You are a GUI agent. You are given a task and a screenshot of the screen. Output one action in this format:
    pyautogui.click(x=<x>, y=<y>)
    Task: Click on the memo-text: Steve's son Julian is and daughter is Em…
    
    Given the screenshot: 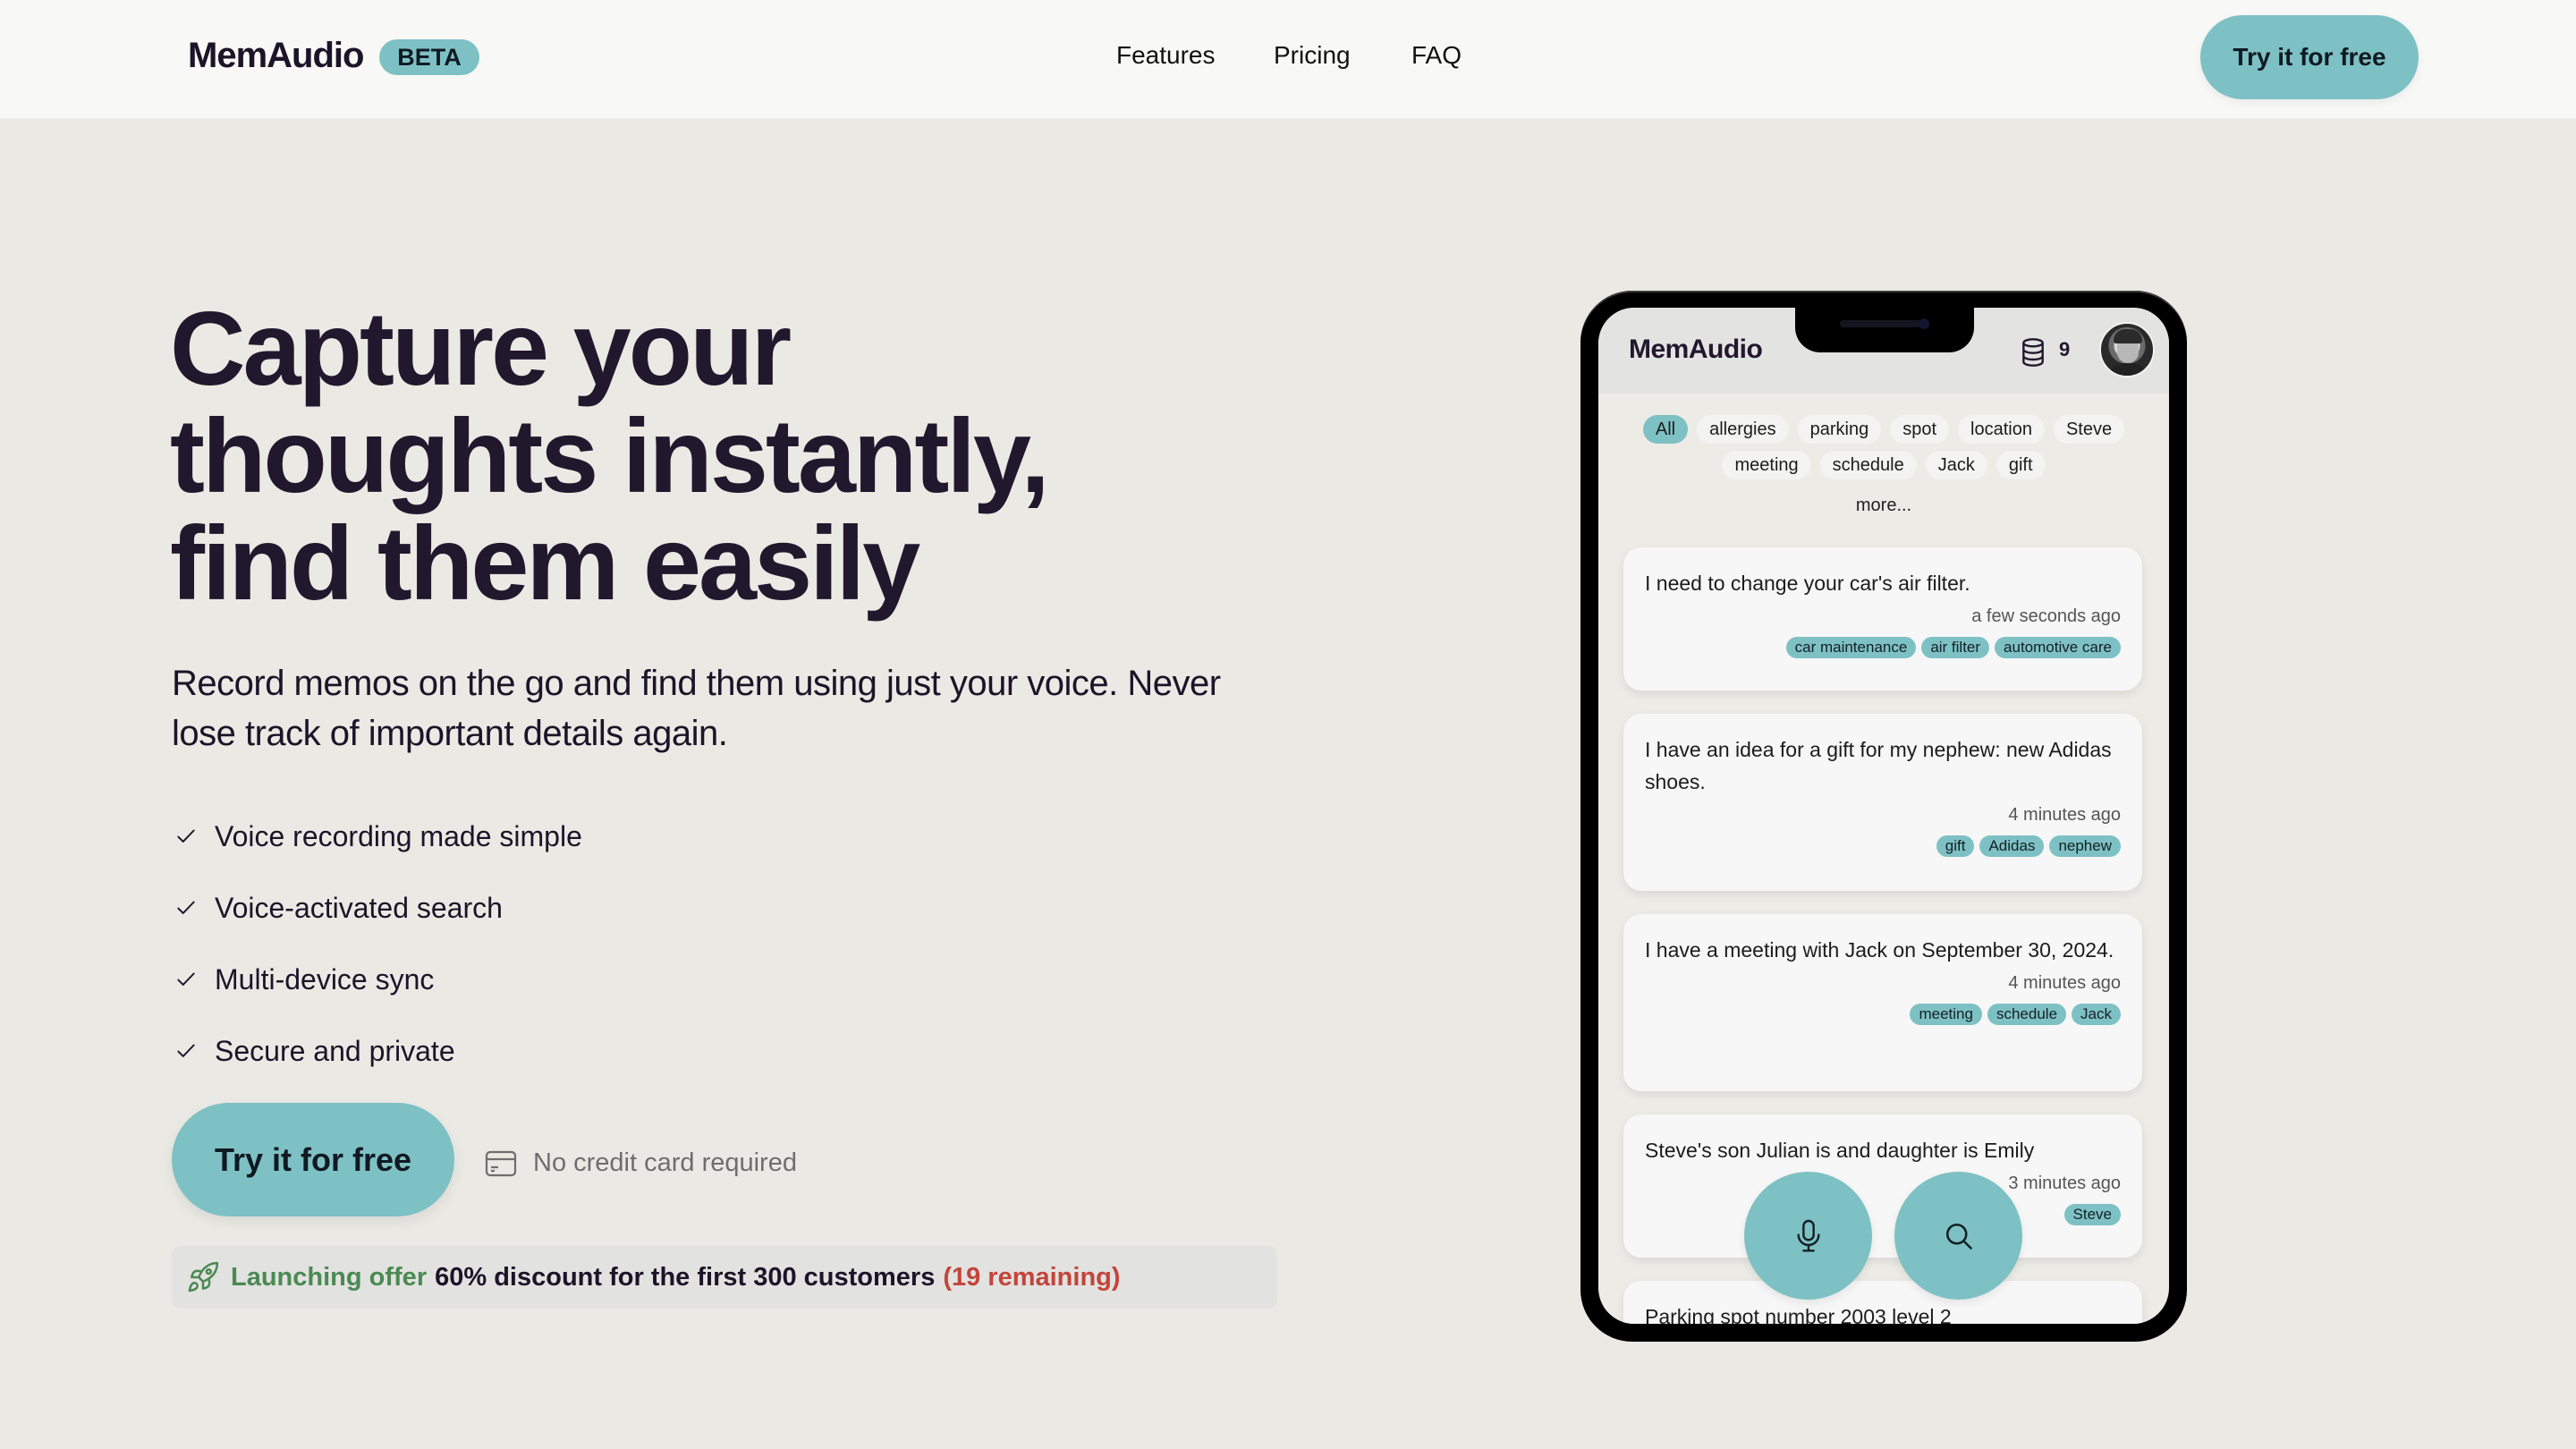 What is the action you would take?
    pyautogui.click(x=1840, y=1150)
    